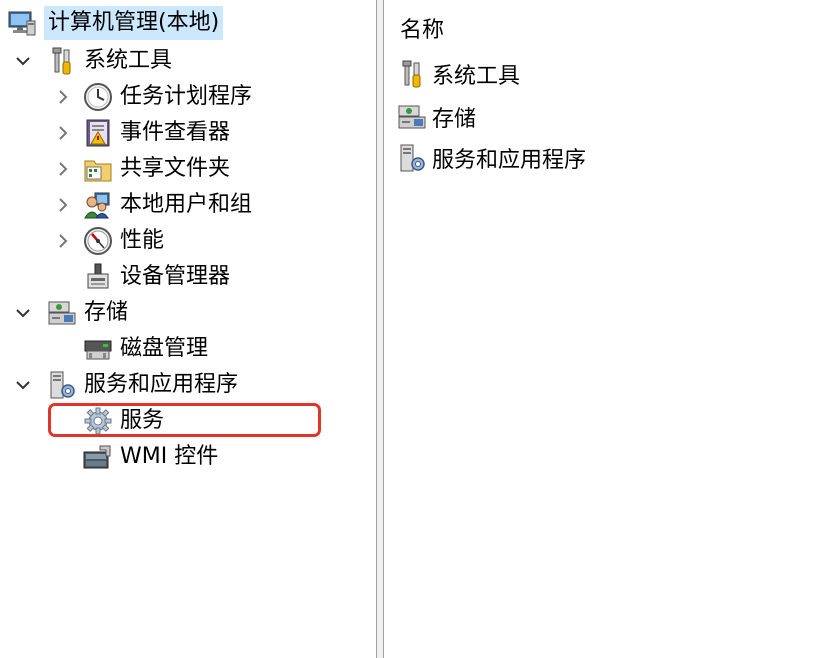 This screenshot has height=658, width=820. I want to click on tree-item-disk-management: 磁盘管理, so click(145, 349).